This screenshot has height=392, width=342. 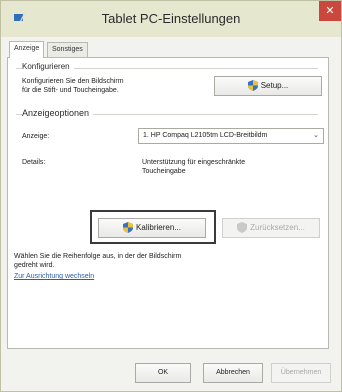 I want to click on close-button: ✕, so click(x=330, y=11).